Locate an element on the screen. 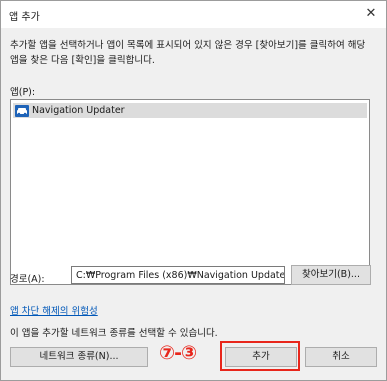 The width and height of the screenshot is (387, 381). list-item-label: Navigation Updater is located at coordinates (78, 110).